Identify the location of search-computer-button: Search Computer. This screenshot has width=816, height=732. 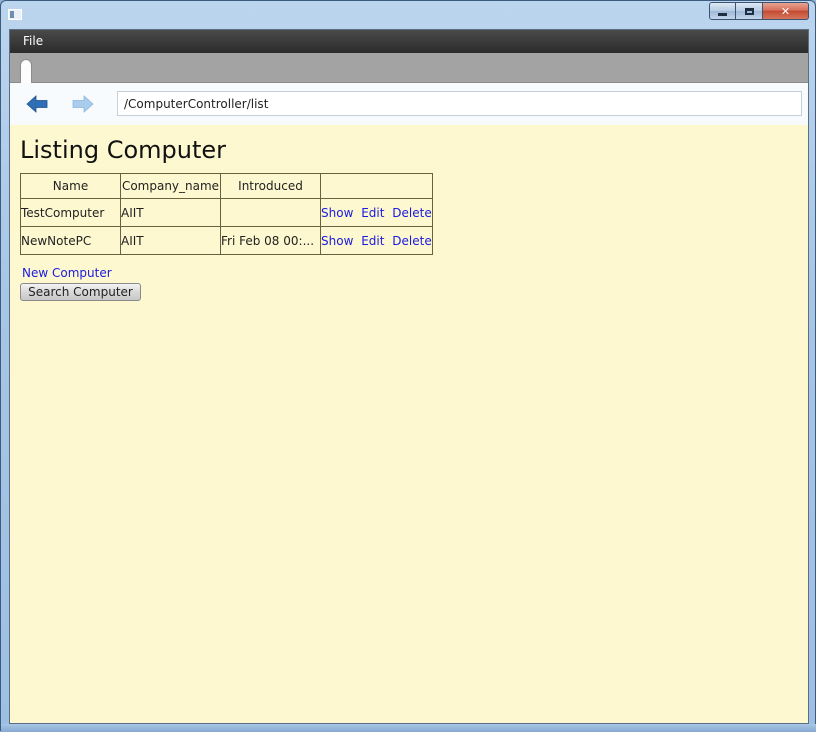
(80, 292).